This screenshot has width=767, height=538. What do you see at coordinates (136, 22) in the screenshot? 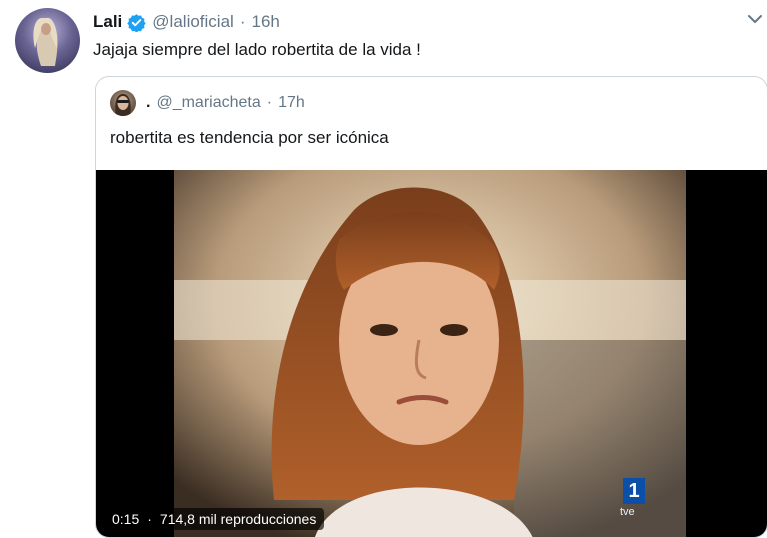
I see `verified-badge-icon` at bounding box center [136, 22].